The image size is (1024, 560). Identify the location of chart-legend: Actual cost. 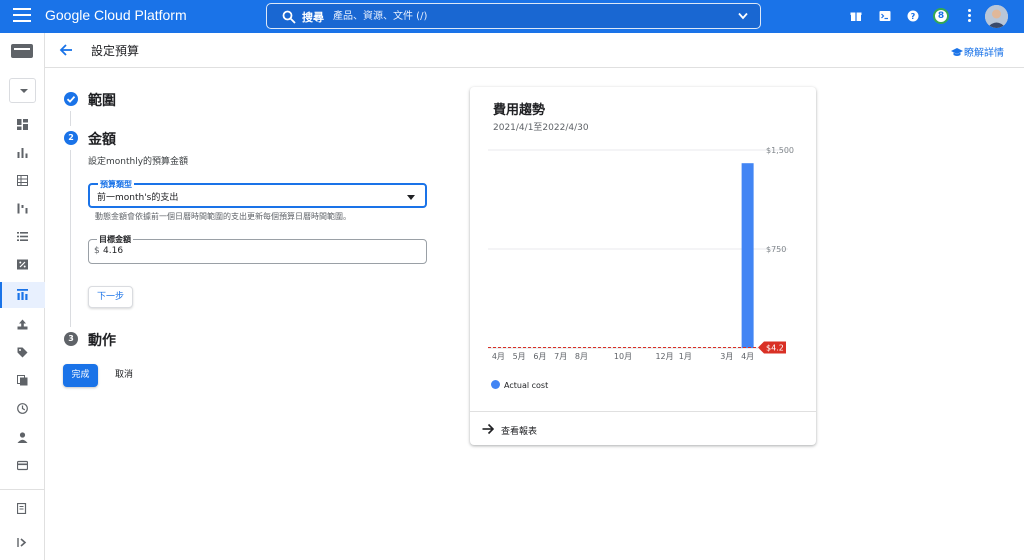
(519, 385).